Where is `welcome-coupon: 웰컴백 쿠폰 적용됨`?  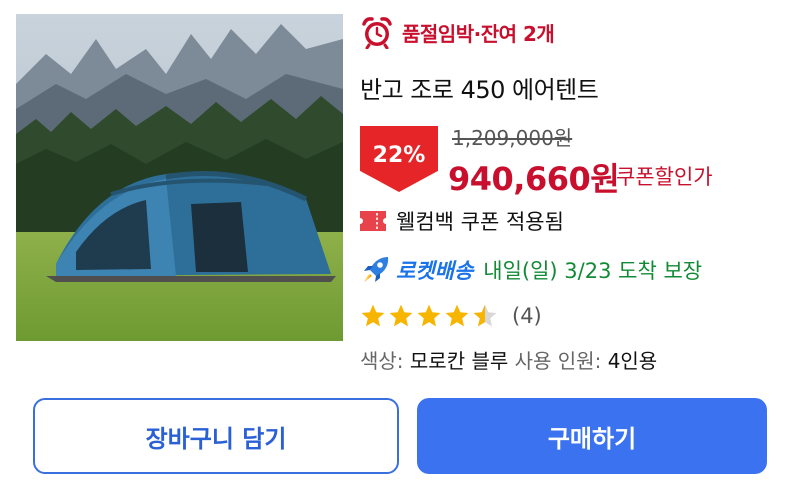 welcome-coupon: 웰컴백 쿠폰 적용됨 is located at coordinates (462, 221).